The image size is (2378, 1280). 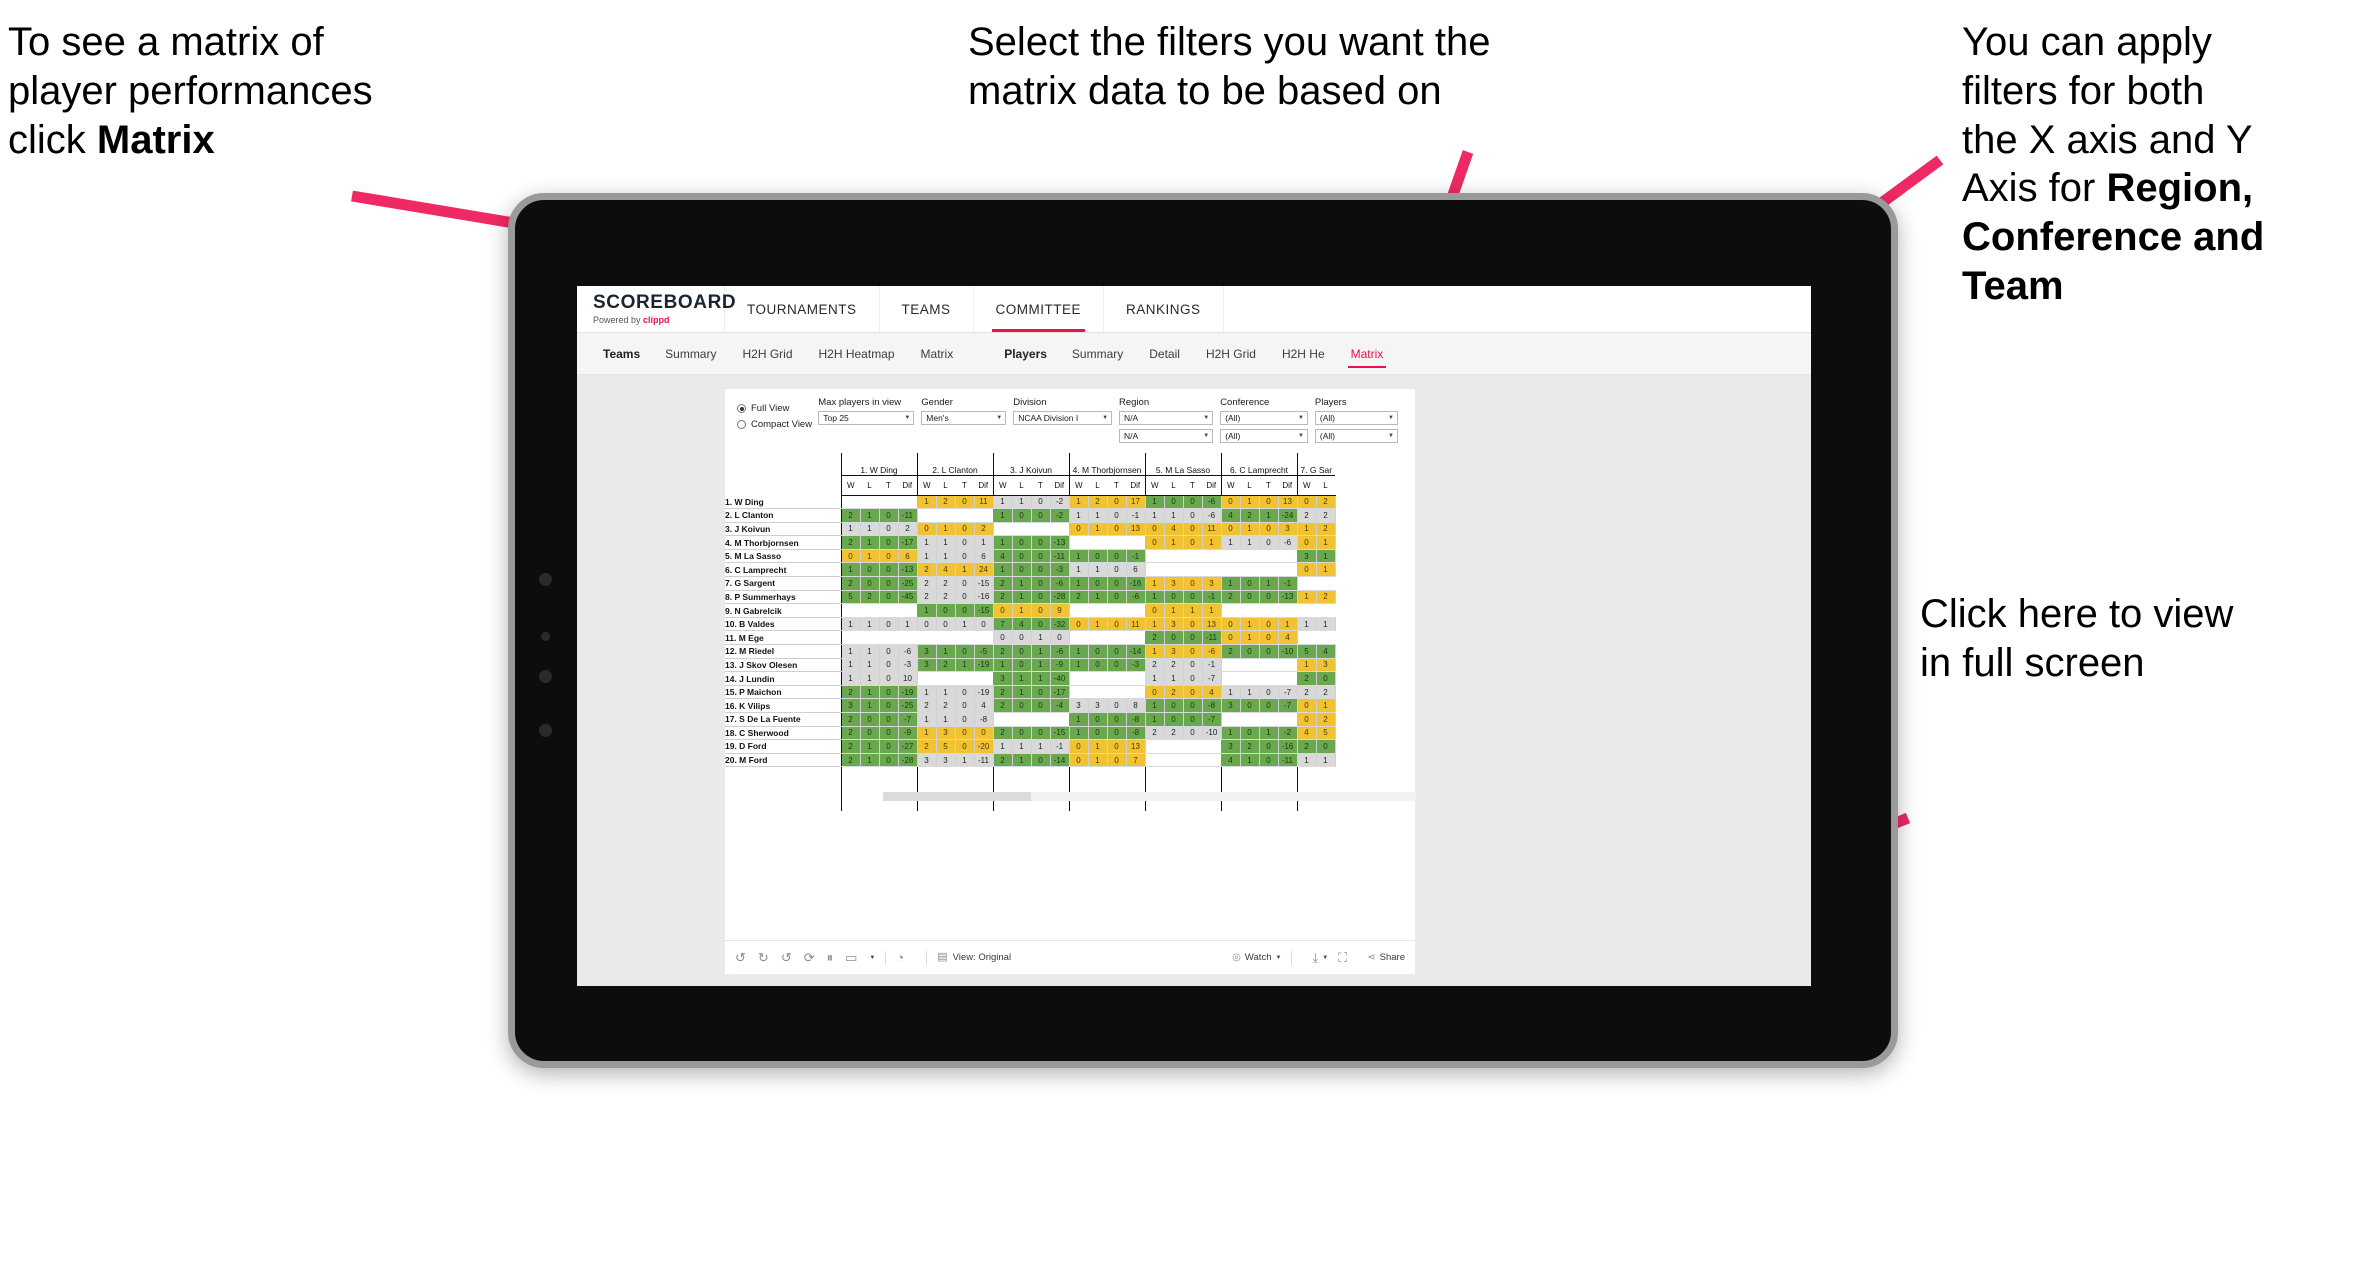 What do you see at coordinates (1381, 957) in the screenshot?
I see `share-button: ⋖ Share` at bounding box center [1381, 957].